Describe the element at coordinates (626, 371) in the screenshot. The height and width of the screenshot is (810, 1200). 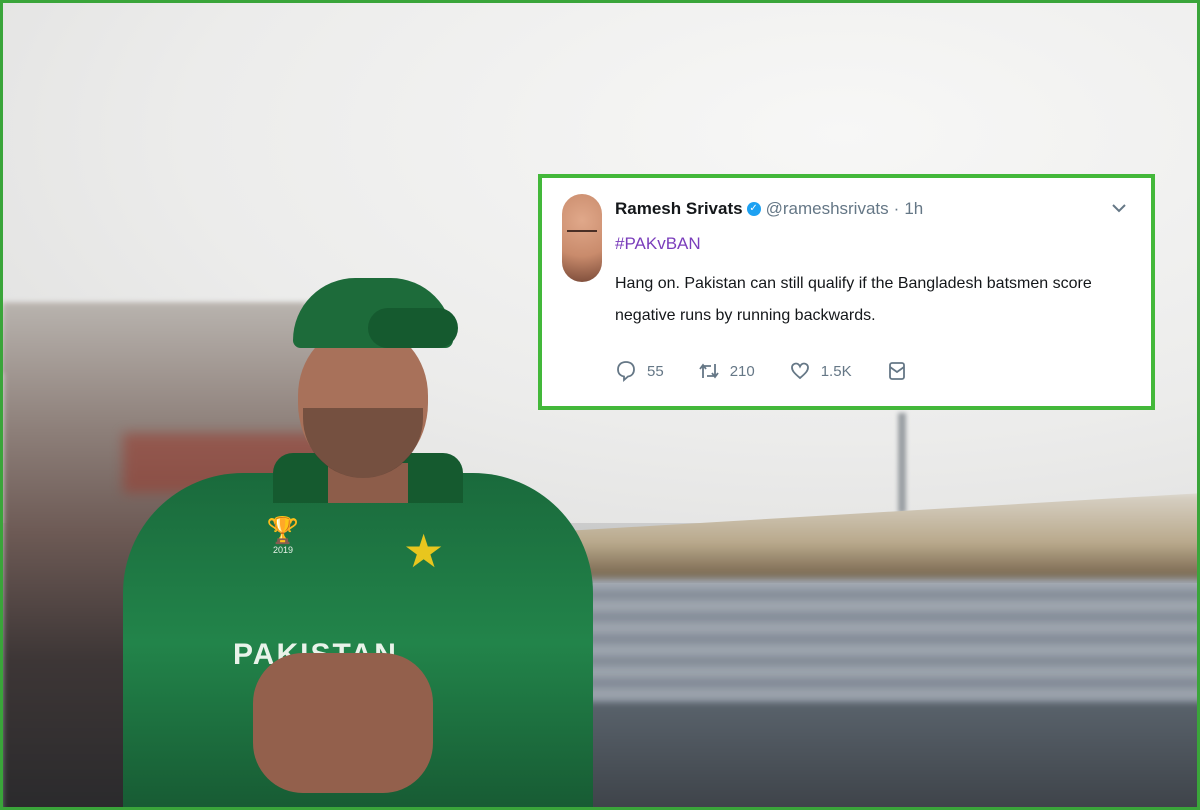
I see `comment-icon` at that location.